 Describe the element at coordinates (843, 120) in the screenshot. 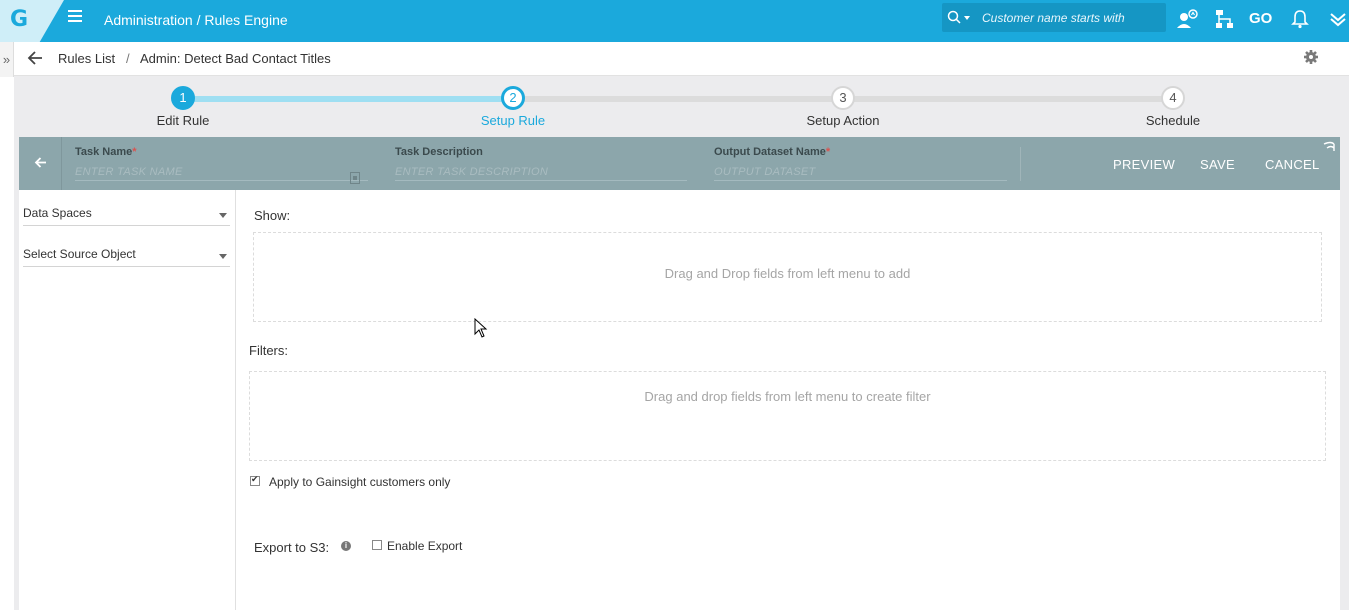

I see `step-3-label: Setup Action` at that location.